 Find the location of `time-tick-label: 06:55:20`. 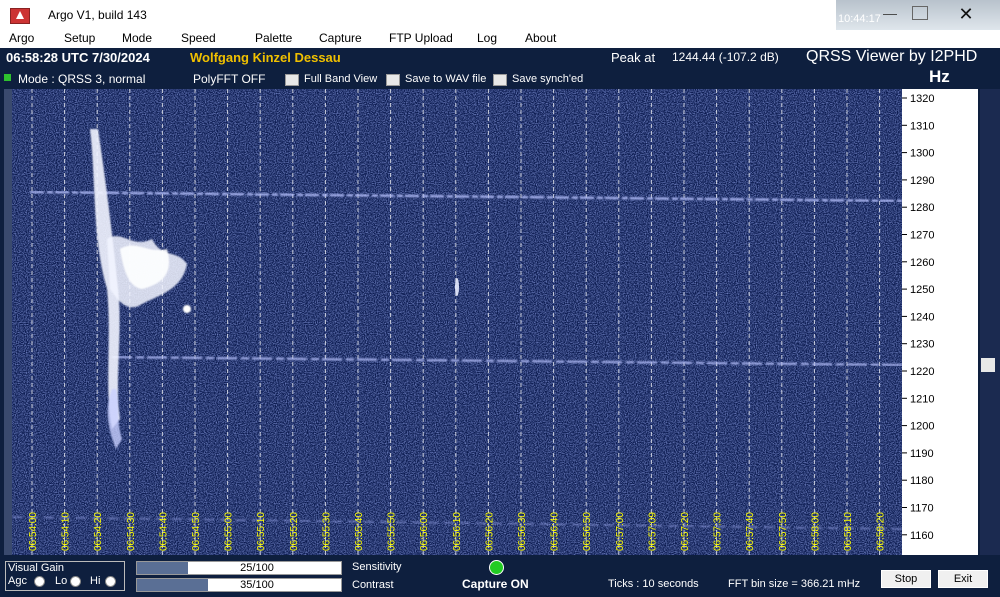

time-tick-label: 06:55:20 is located at coordinates (294, 531).